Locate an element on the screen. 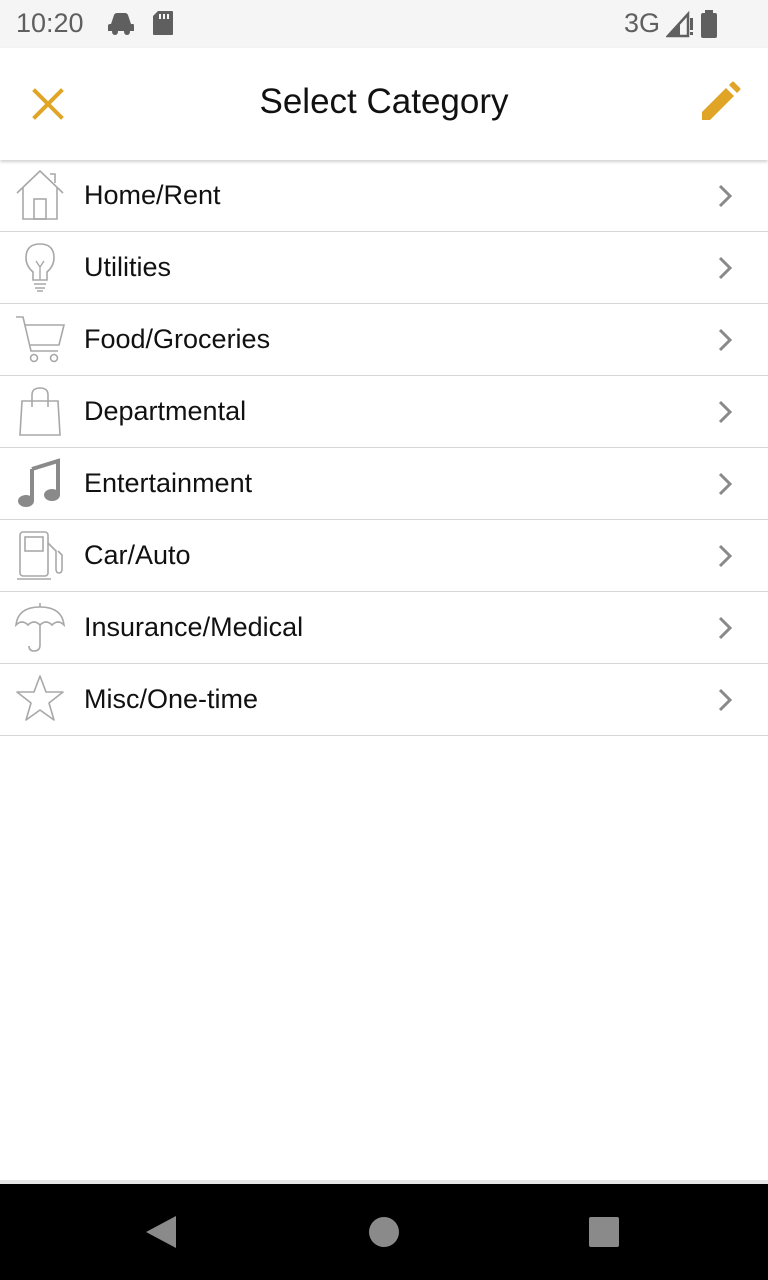 The width and height of the screenshot is (768, 1280). gas-pump-icon is located at coordinates (40, 555).